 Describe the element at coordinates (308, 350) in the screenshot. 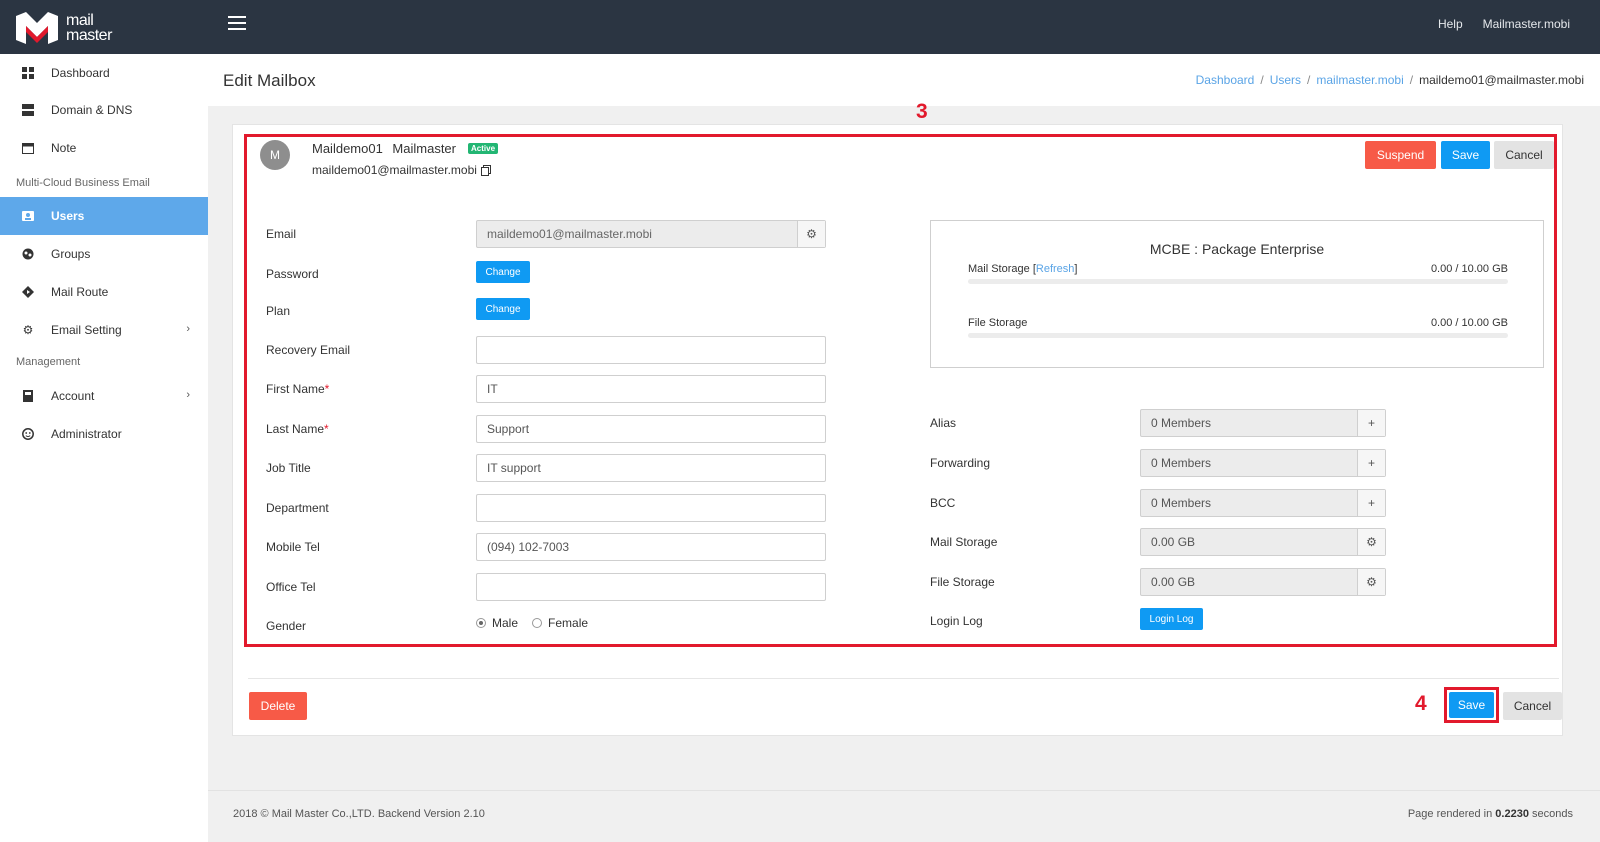

I see `recovery-email-label: Recovery Email` at that location.